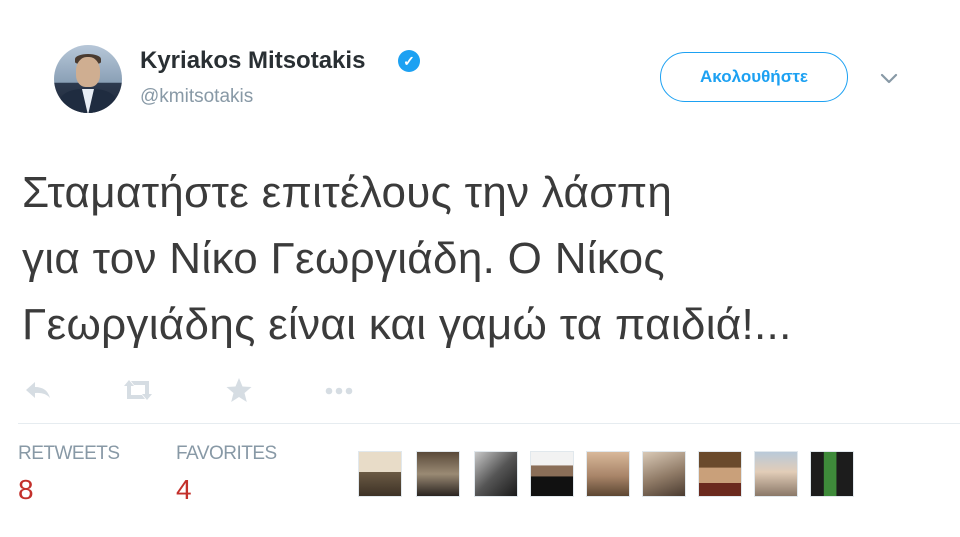  I want to click on tweet-actions-bar, so click(480, 390).